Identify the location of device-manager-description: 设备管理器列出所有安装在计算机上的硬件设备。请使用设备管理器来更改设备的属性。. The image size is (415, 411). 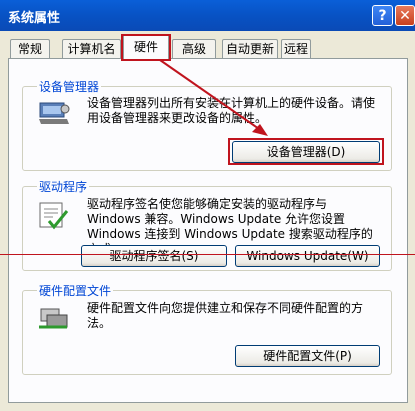
(231, 110).